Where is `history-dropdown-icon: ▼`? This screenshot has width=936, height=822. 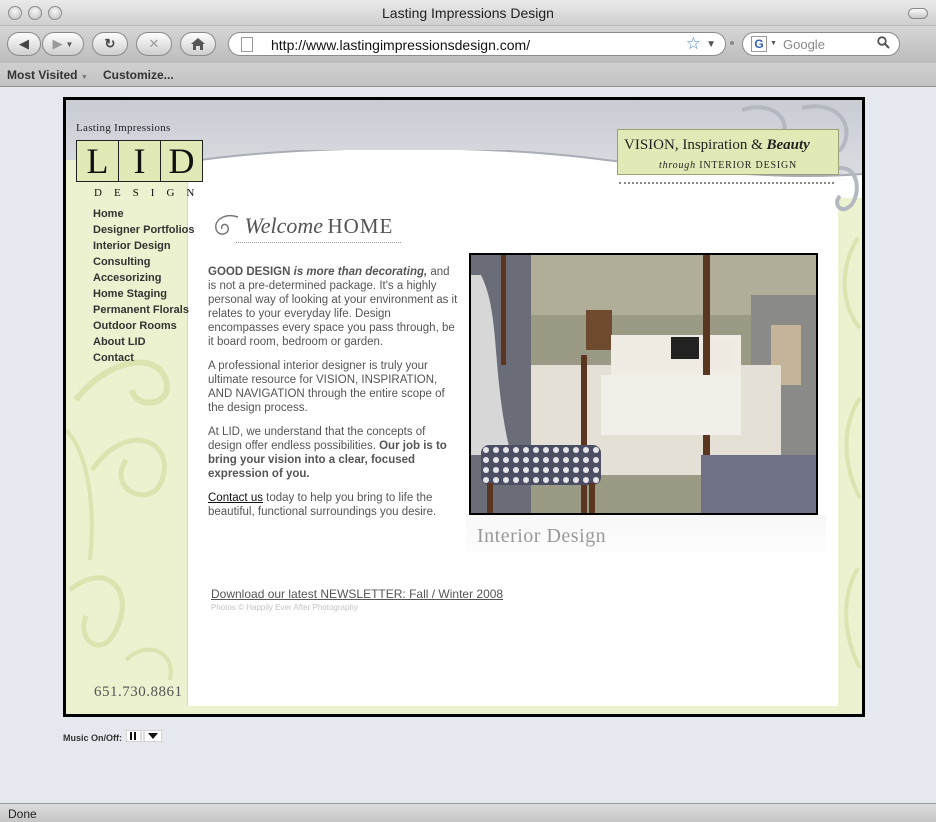 history-dropdown-icon: ▼ is located at coordinates (69, 44).